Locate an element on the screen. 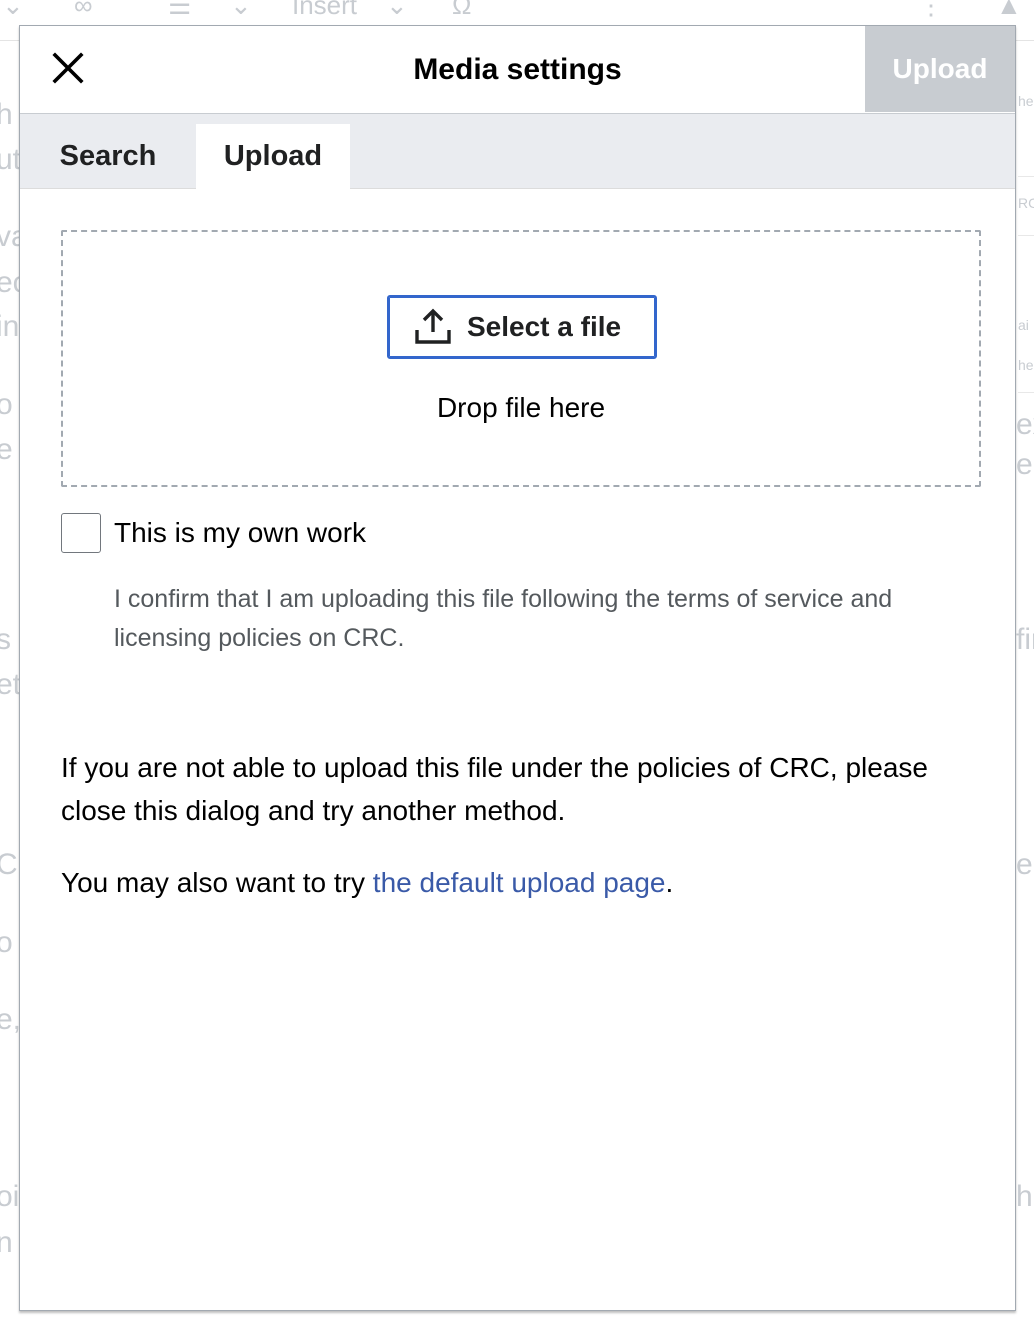 The height and width of the screenshot is (1324, 1034). alternative-upload-prefix: You may also want to try is located at coordinates (217, 882).